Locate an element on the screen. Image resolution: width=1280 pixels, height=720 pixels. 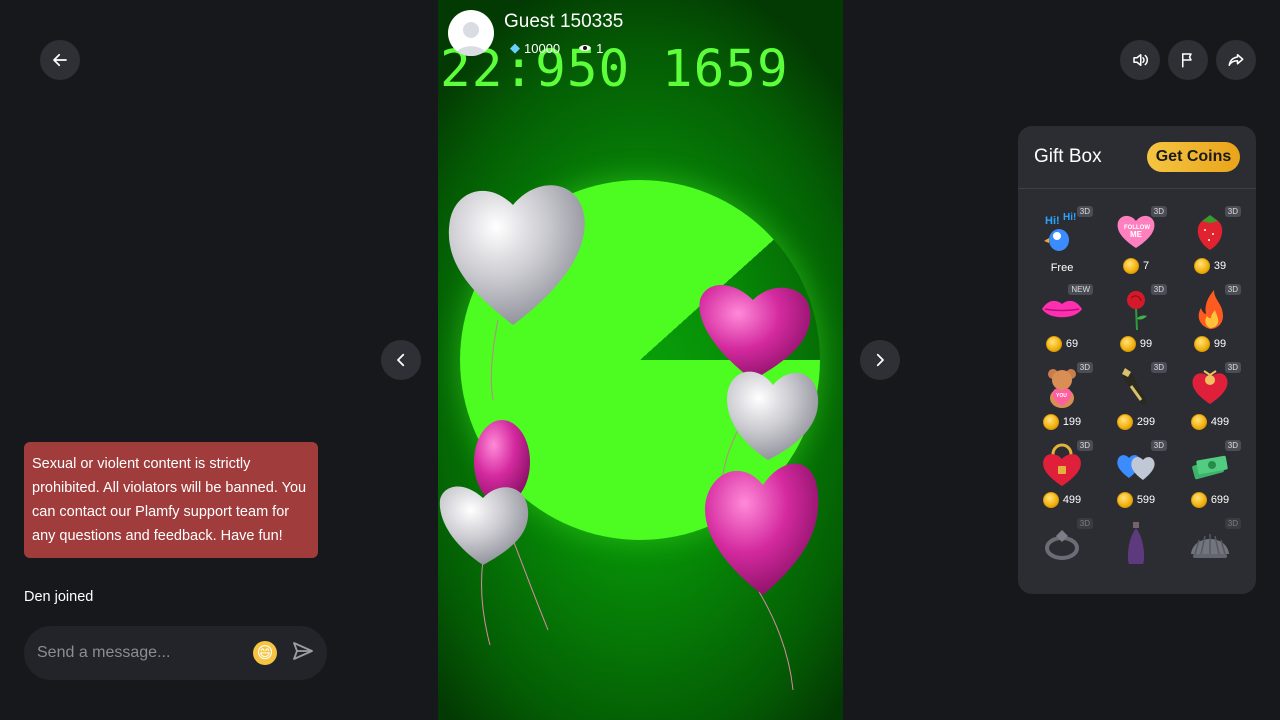
gift-price-value: 699 is located at coordinates (1220, 500).